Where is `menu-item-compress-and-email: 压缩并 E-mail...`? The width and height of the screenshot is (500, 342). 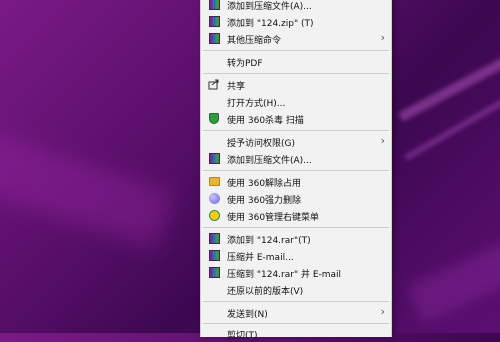 menu-item-compress-and-email: 压缩并 E-mail... is located at coordinates (296, 255).